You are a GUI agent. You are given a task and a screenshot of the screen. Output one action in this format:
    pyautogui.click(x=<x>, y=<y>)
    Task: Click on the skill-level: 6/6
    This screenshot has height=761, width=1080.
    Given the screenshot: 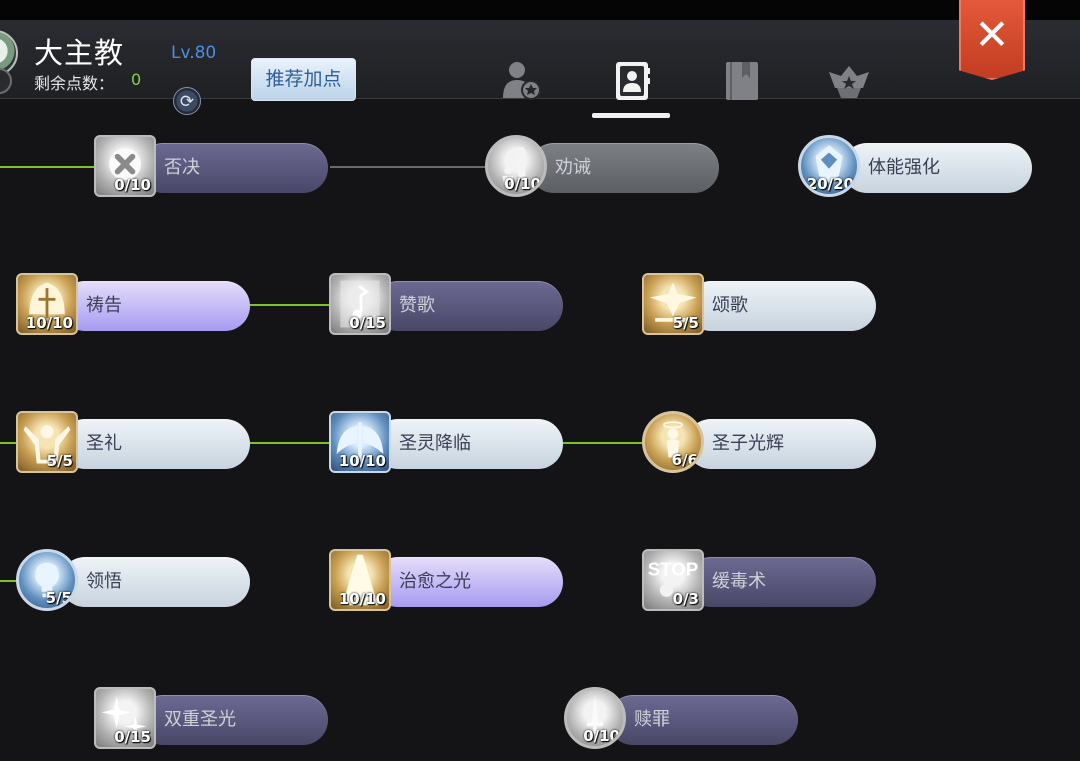 What is the action you would take?
    pyautogui.click(x=684, y=460)
    